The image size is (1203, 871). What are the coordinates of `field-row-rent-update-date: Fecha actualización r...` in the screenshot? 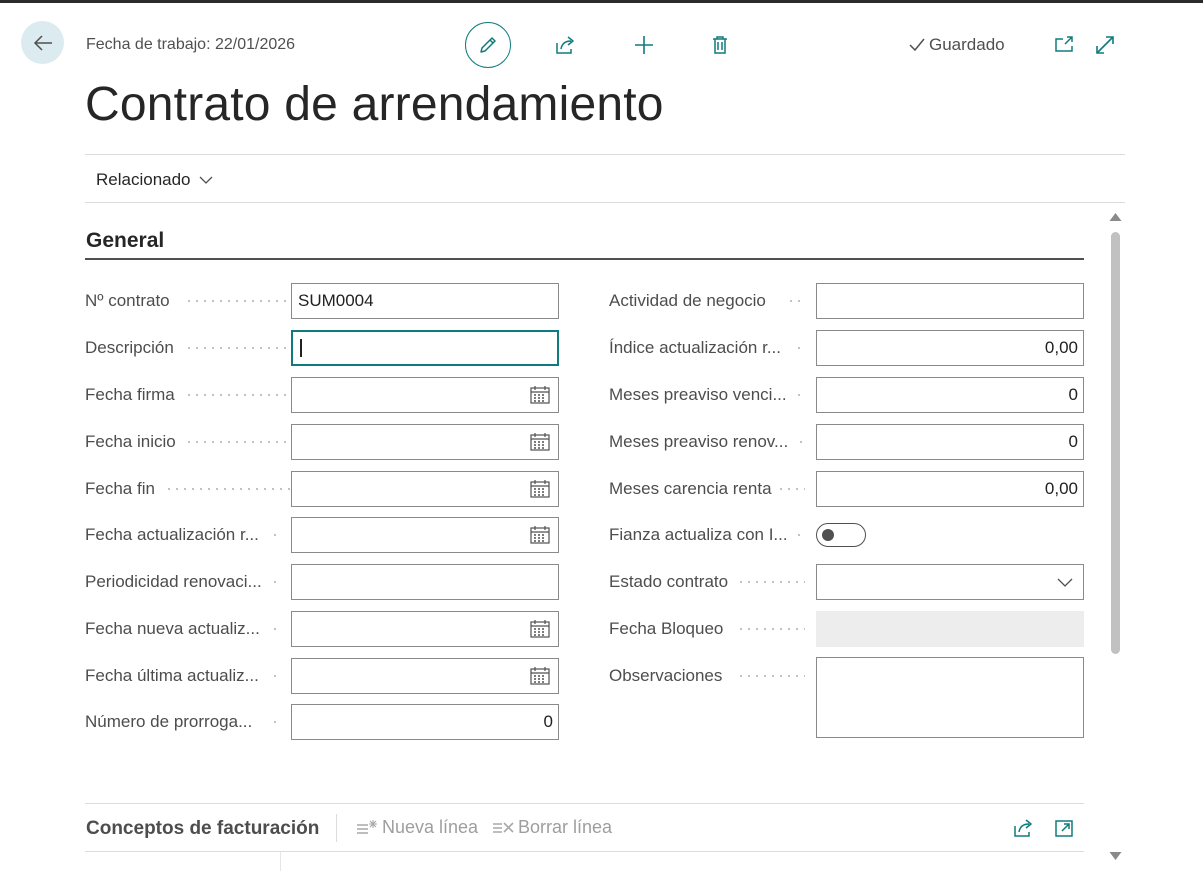 It's located at (322, 535).